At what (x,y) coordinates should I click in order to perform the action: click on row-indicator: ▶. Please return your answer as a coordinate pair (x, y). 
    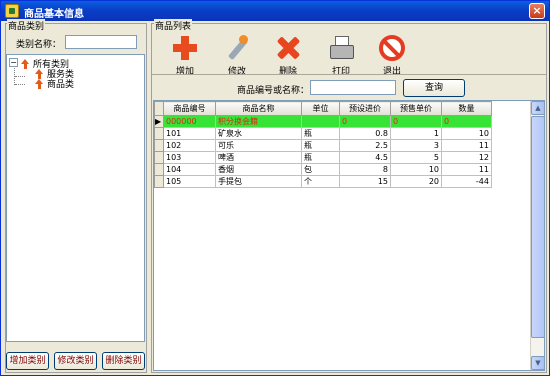
    Looking at the image, I should click on (159, 121).